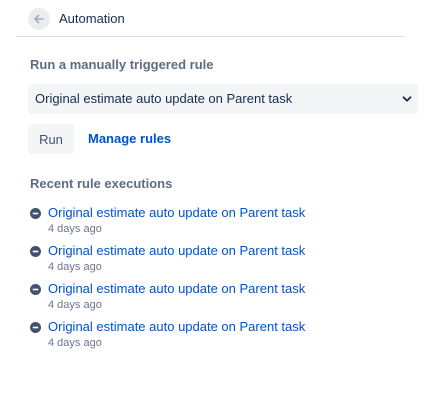 The image size is (429, 393). Describe the element at coordinates (122, 64) in the screenshot. I see `manual-rule-section-label: Run a manually triggered rule` at that location.